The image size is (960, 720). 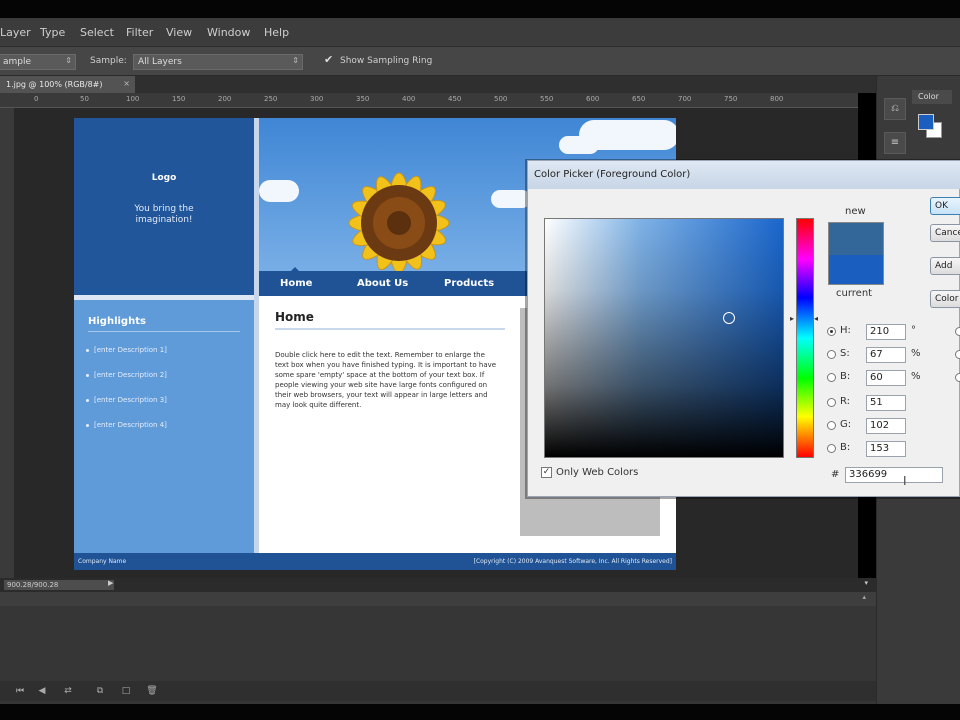 What do you see at coordinates (179, 99) in the screenshot?
I see `ruler-tick-label: 150` at bounding box center [179, 99].